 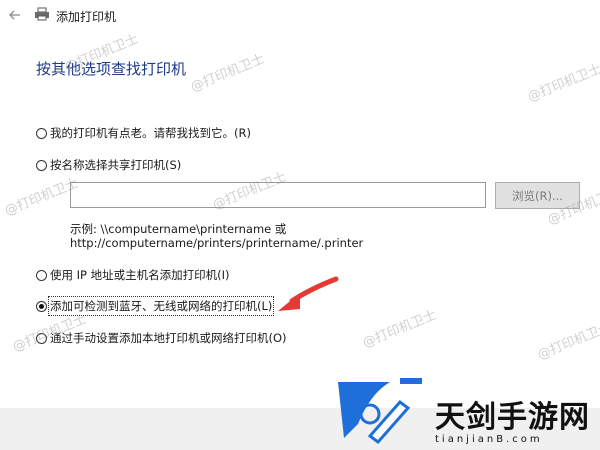 I want to click on annotation-arrow-icon, so click(x=308, y=293).